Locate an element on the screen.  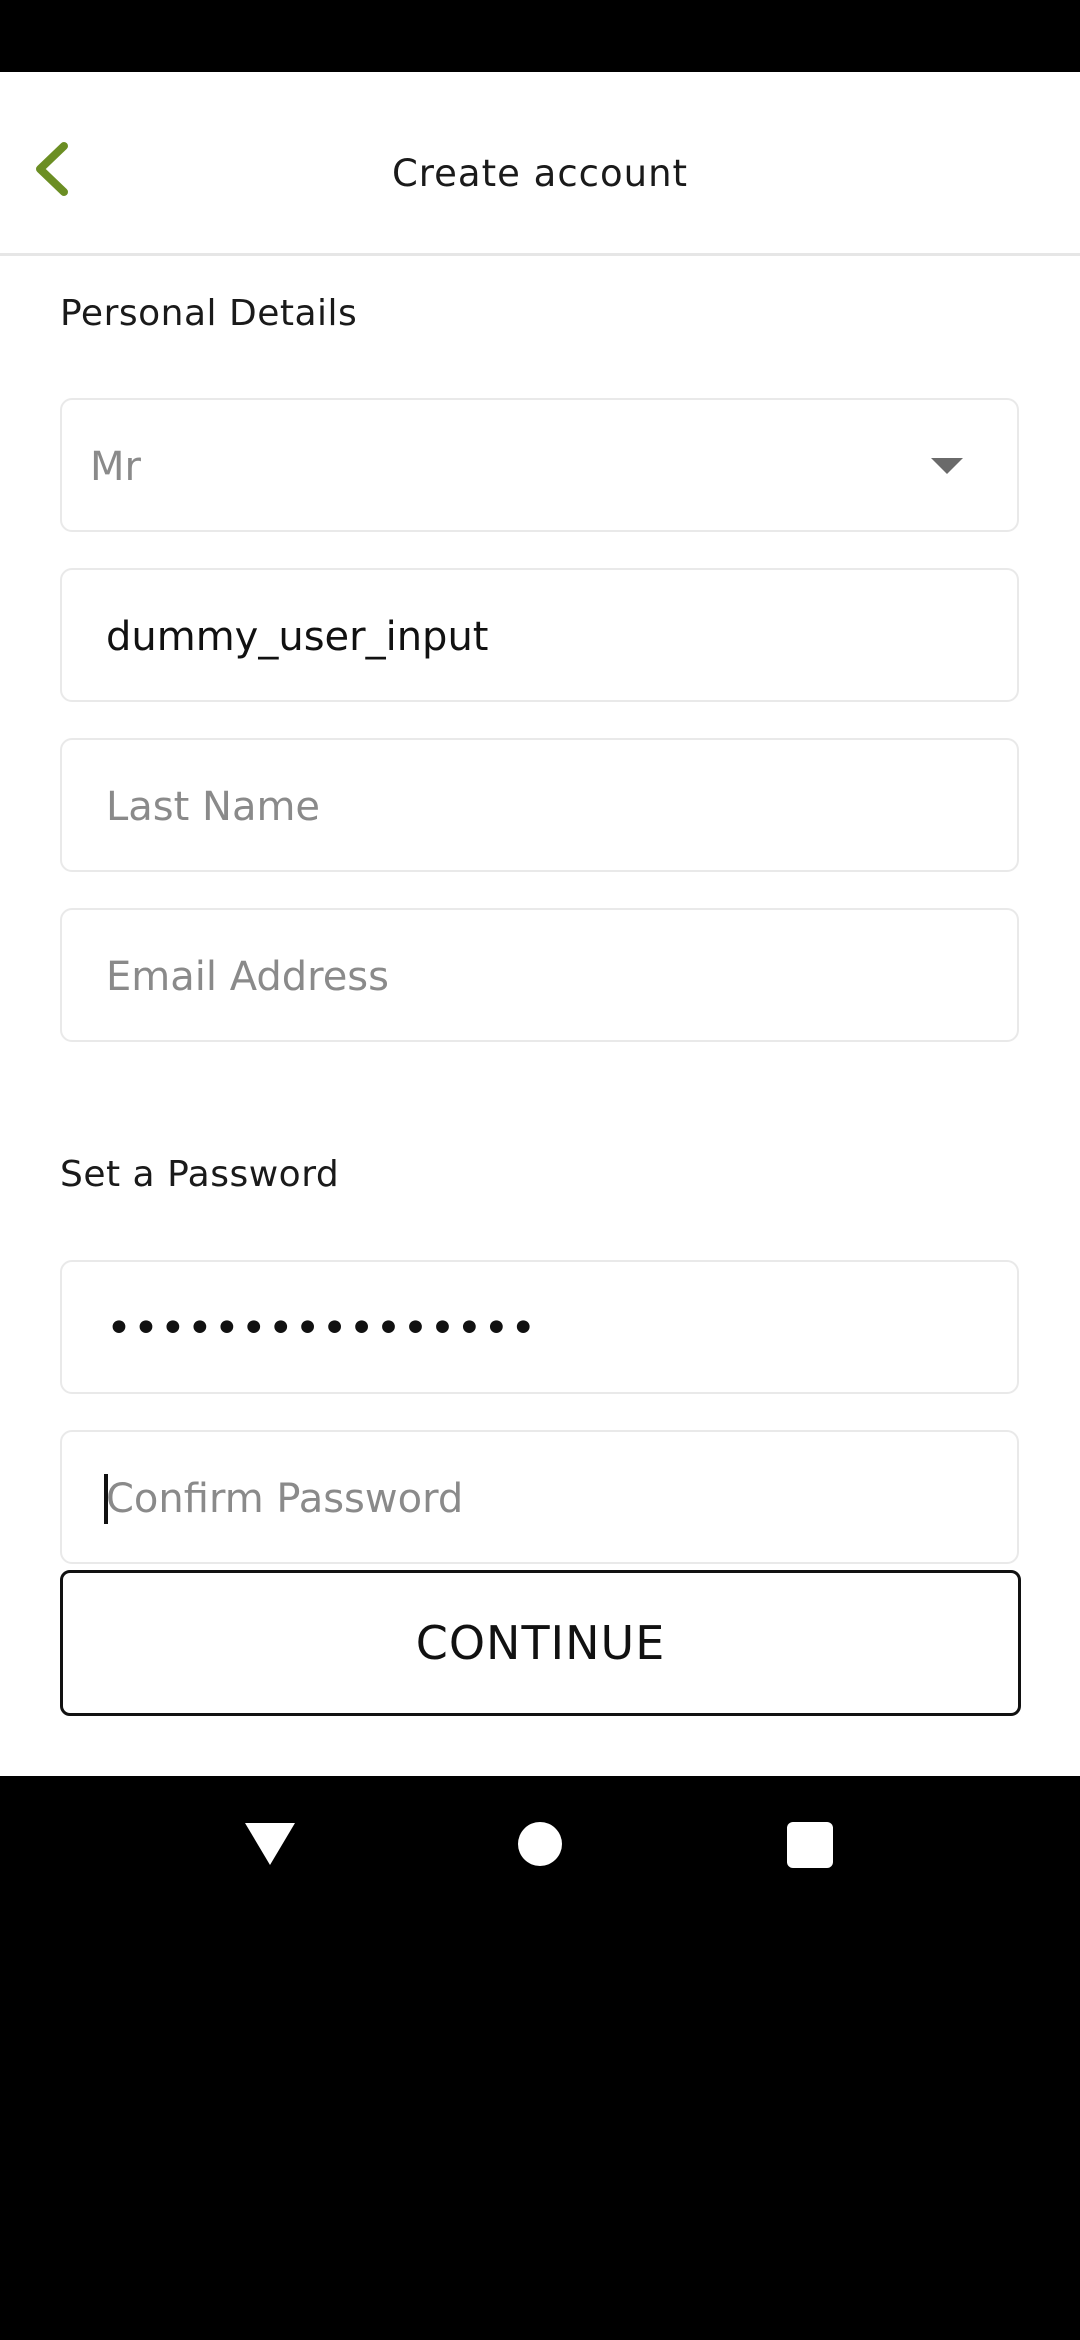
last-name-field: Last Name is located at coordinates (539, 805).